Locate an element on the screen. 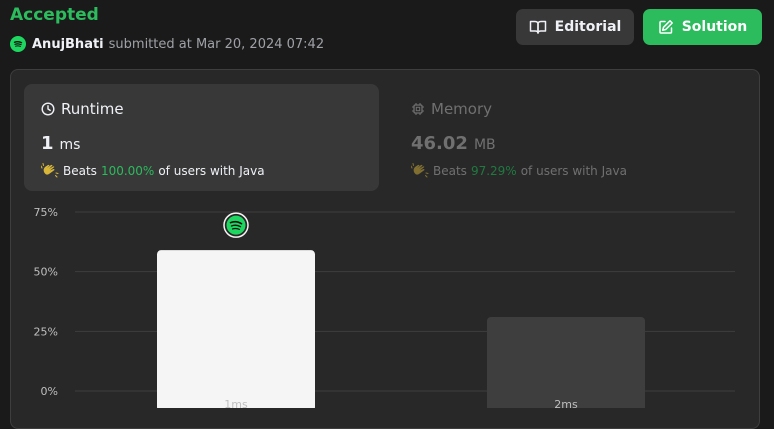 The height and width of the screenshot is (429, 774). y-tick-label: 75% is located at coordinates (46, 212).